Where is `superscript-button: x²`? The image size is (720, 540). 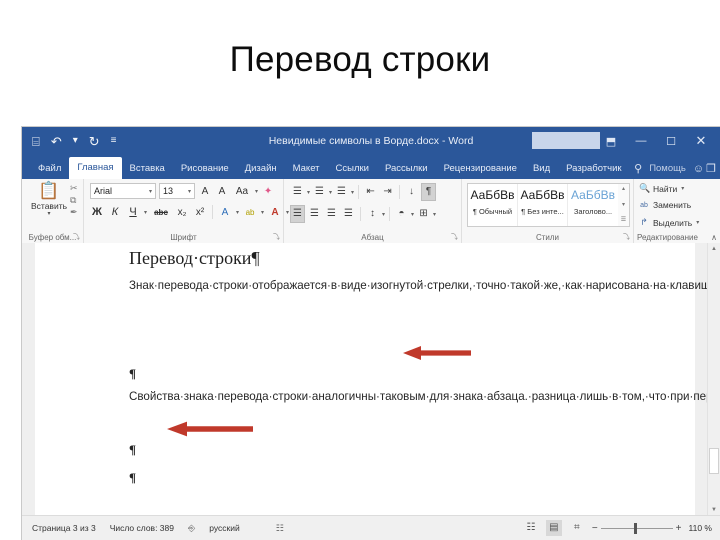
superscript-button: x² is located at coordinates (200, 212).